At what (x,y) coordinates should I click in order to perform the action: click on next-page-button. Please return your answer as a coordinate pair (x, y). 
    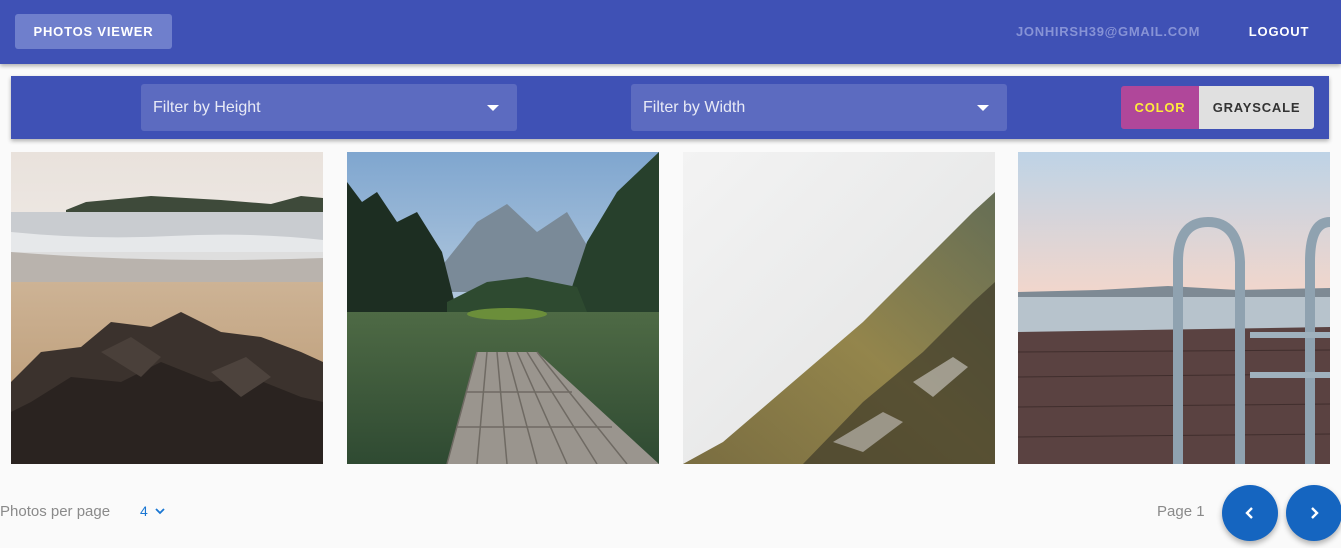
    Looking at the image, I should click on (1313, 513).